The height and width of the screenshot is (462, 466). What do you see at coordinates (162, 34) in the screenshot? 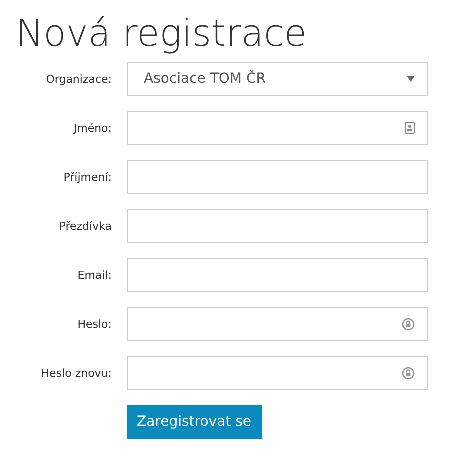
I see `page-title: Nová registrace` at bounding box center [162, 34].